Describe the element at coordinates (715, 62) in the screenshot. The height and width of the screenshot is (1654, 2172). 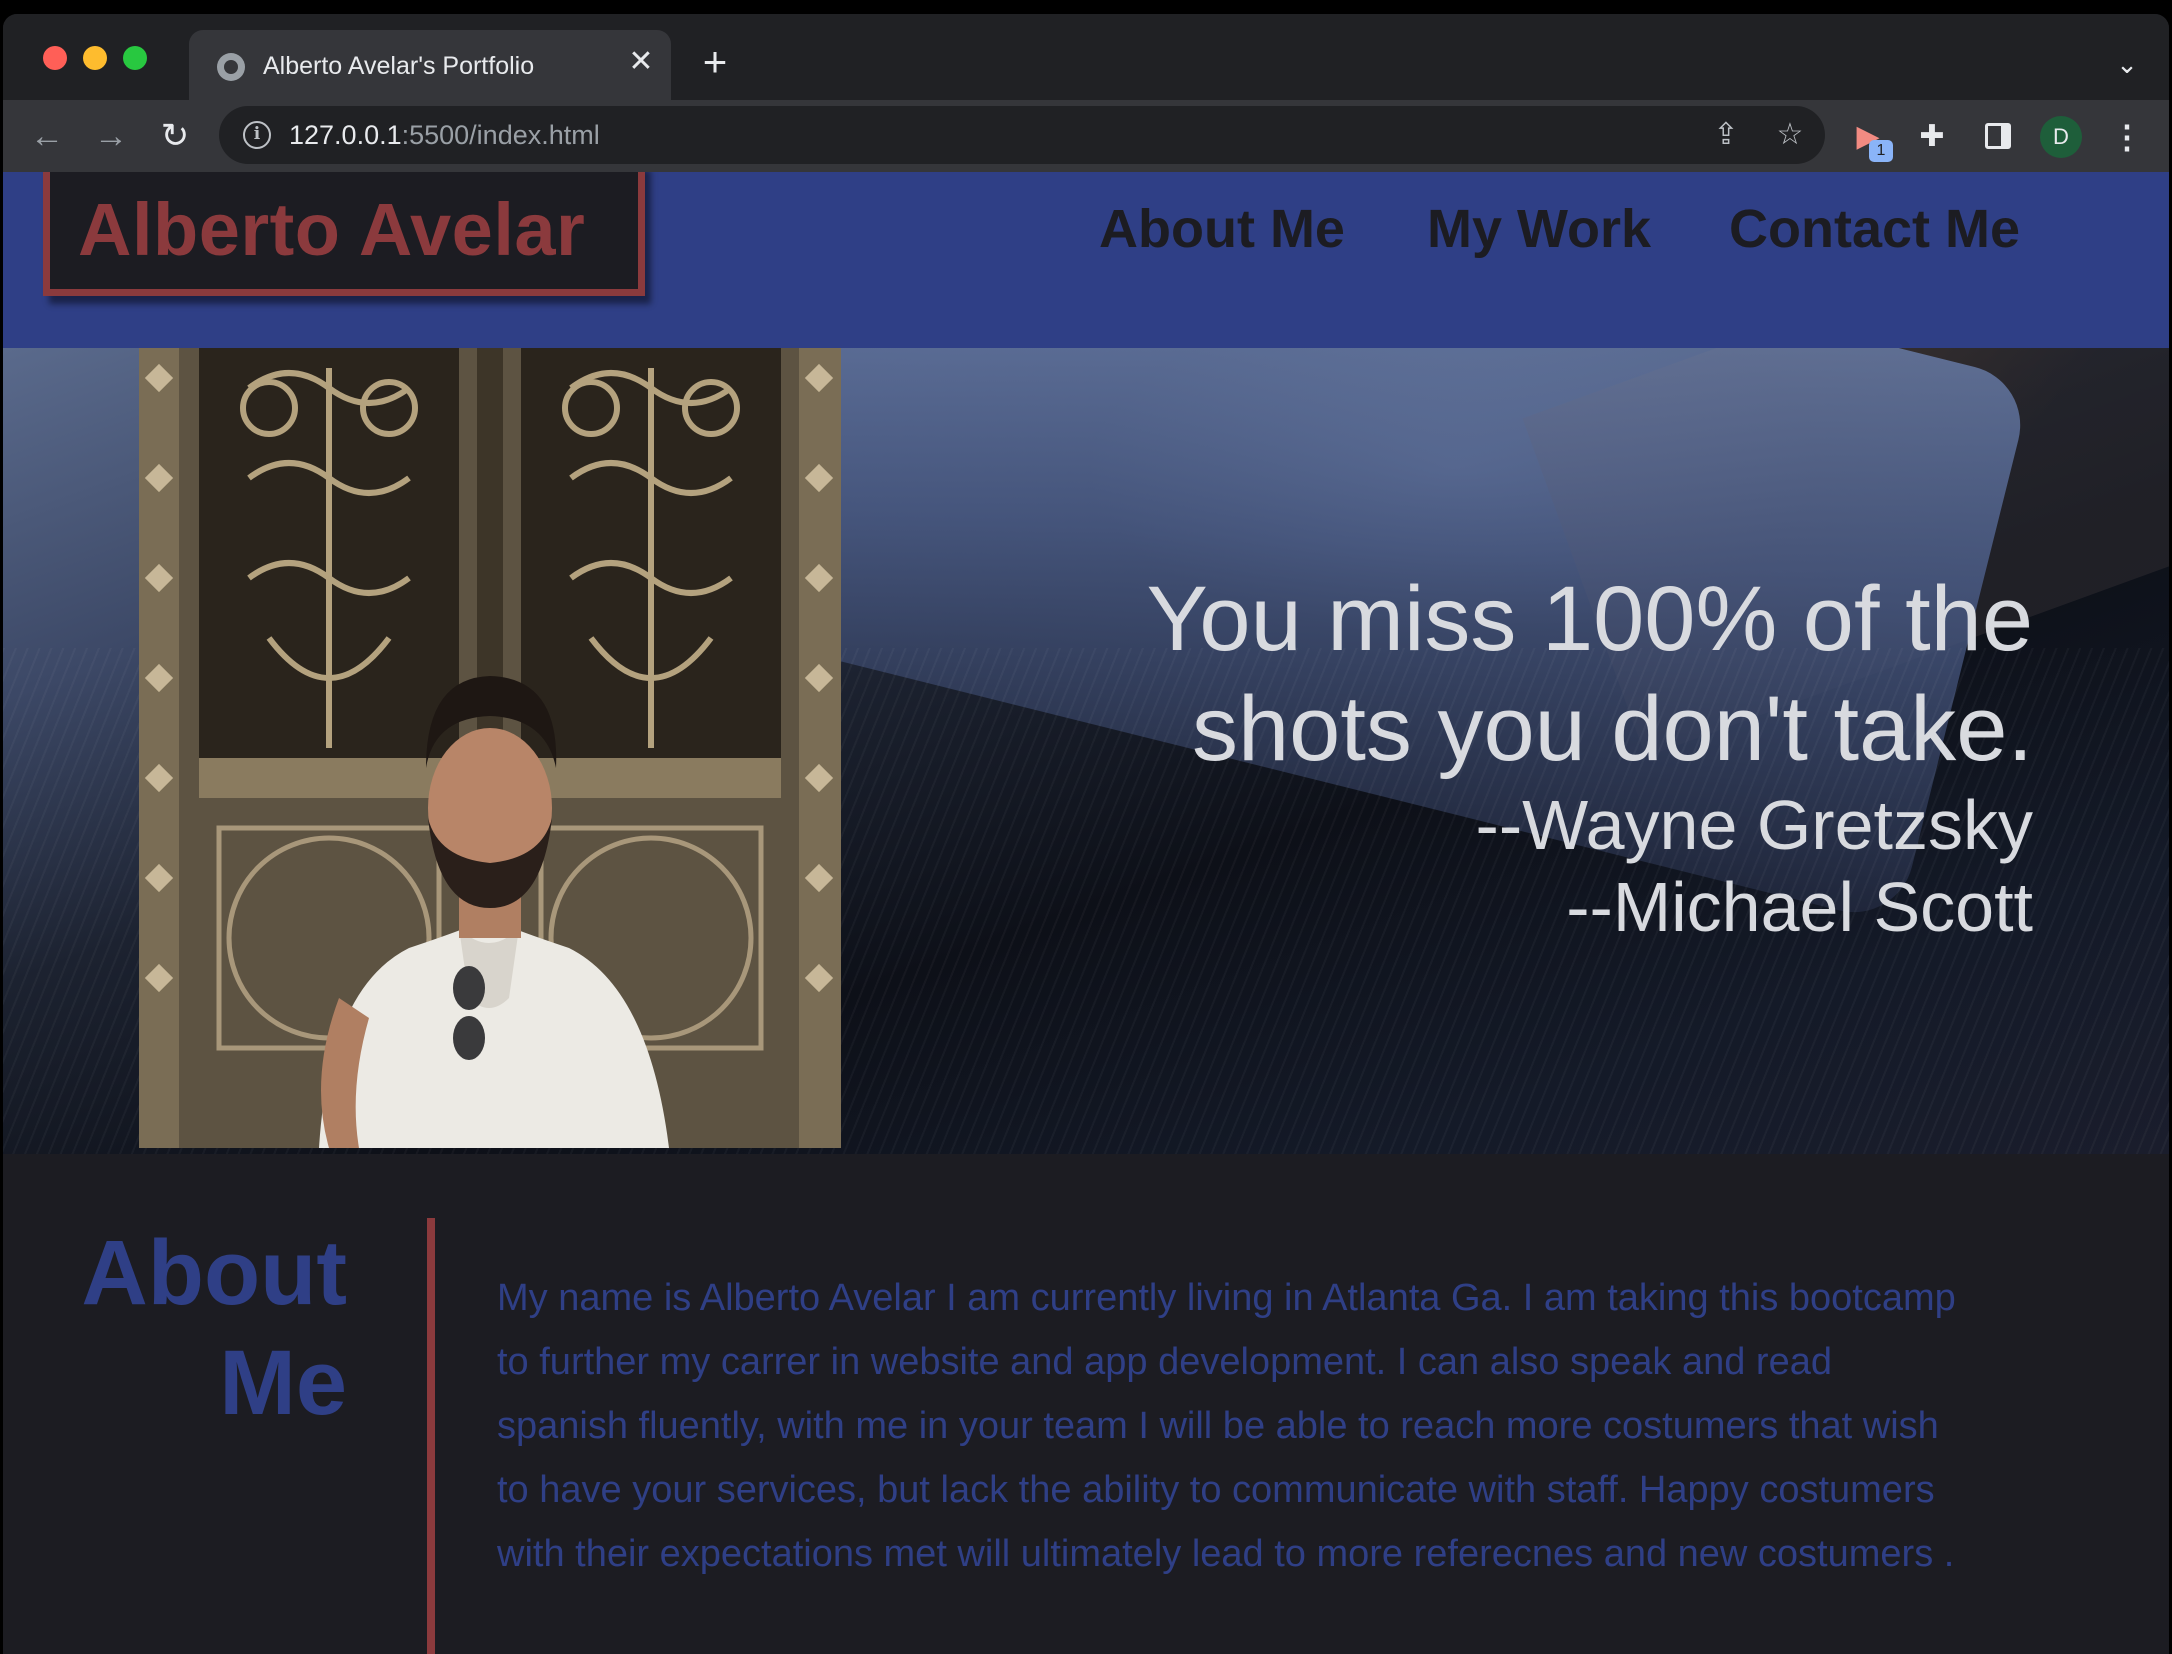
I see `new-tab-button: +` at that location.